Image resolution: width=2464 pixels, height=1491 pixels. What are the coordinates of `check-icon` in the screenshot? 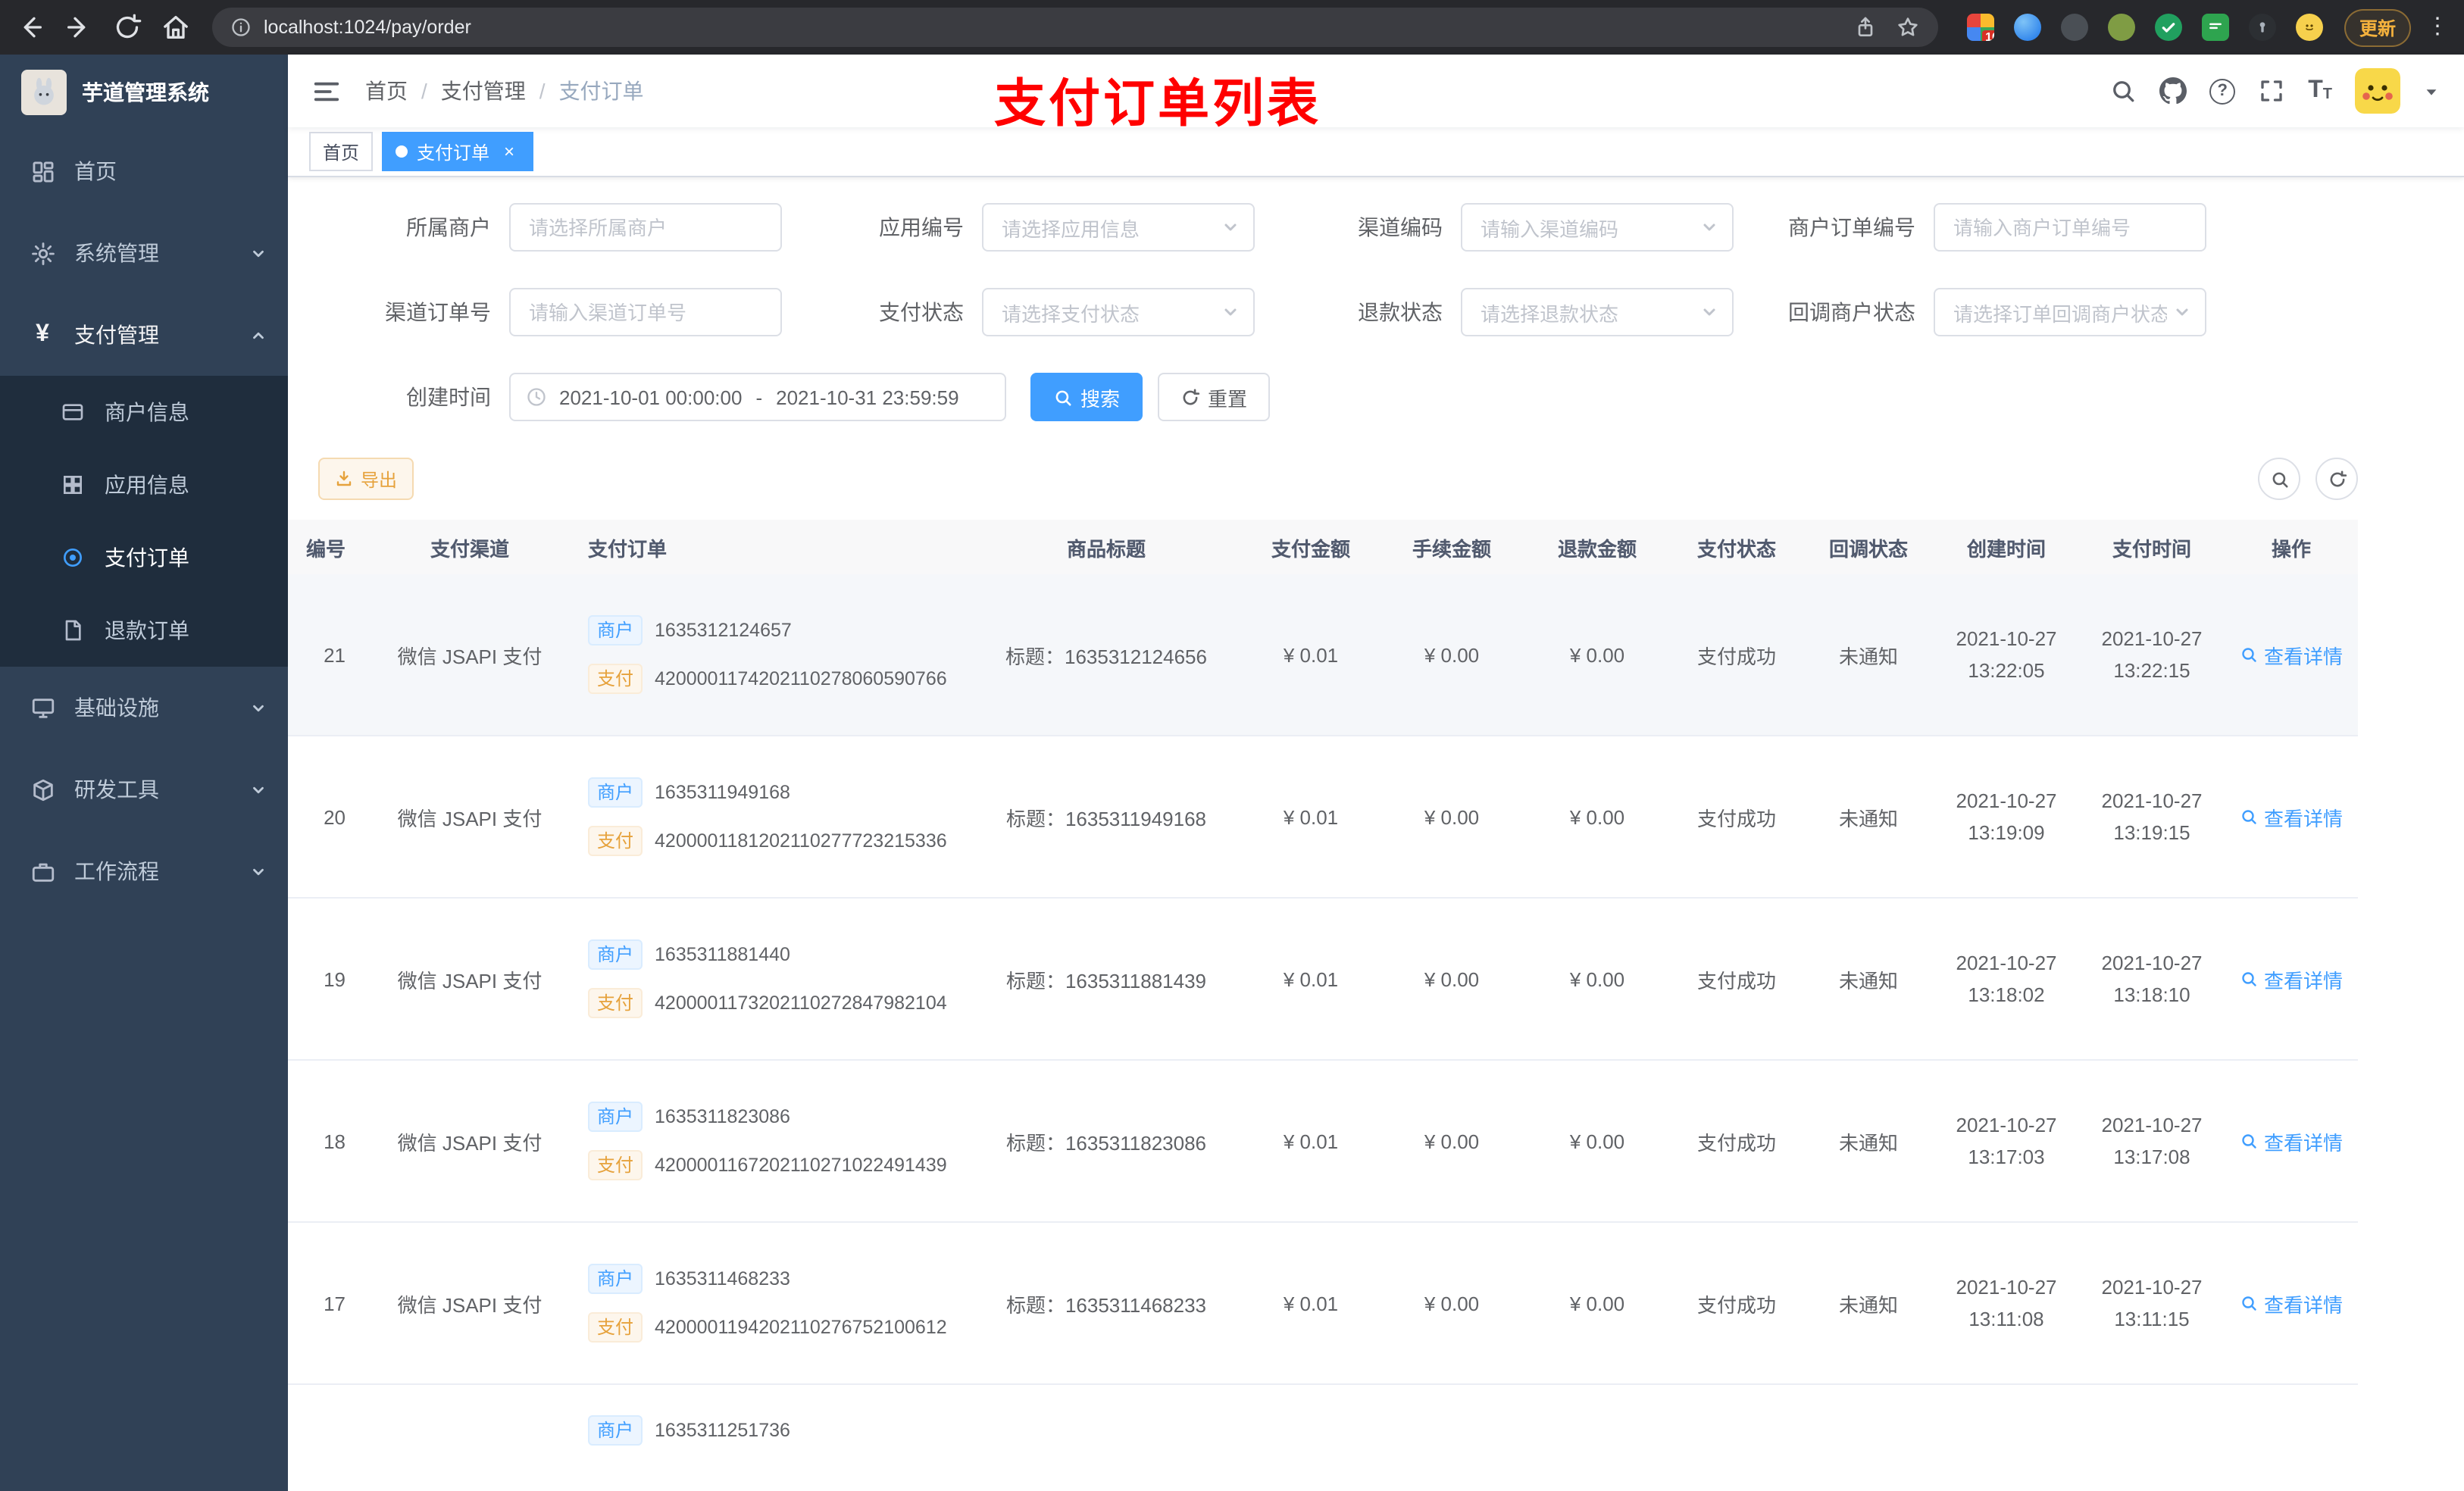 It's located at (2168, 28).